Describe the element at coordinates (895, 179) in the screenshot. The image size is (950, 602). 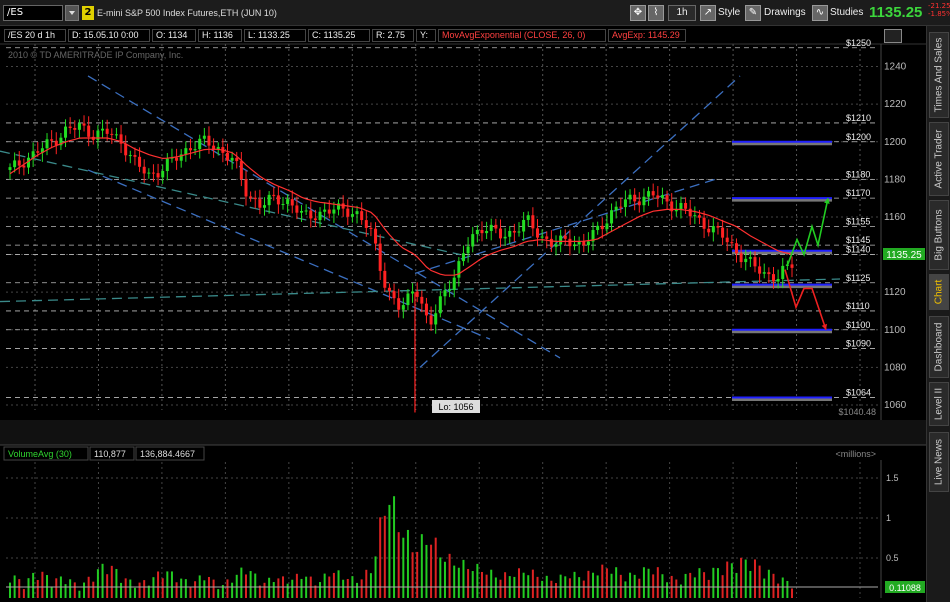
I see `price-axis-tick: 1180` at that location.